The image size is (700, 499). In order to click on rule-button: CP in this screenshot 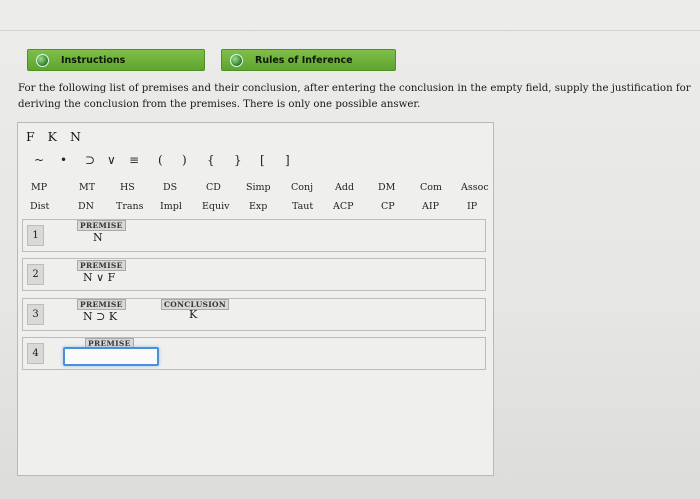, I will do `click(388, 206)`.